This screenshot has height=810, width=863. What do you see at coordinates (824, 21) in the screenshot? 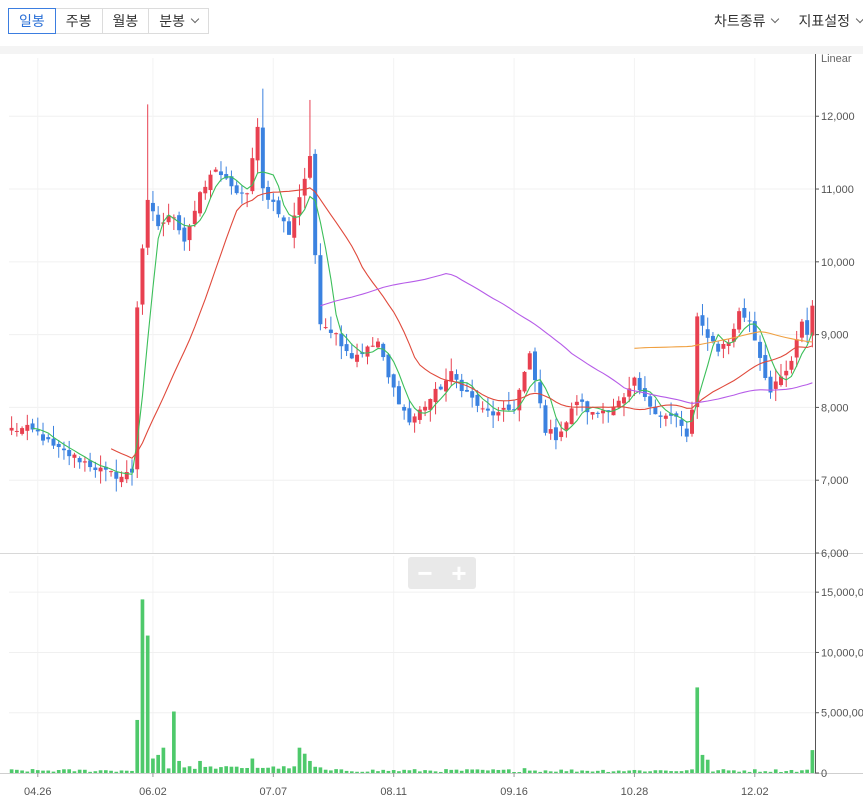
I see `indicator-settings-label: 지표설정` at bounding box center [824, 21].